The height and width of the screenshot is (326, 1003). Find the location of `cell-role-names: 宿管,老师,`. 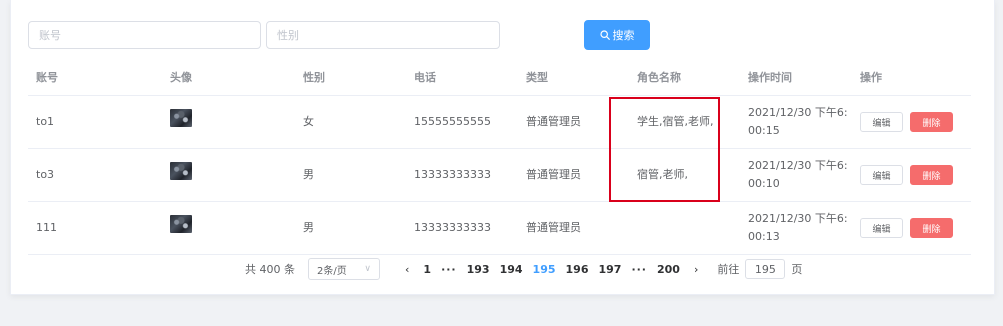

cell-role-names: 宿管,老师, is located at coordinates (662, 174).